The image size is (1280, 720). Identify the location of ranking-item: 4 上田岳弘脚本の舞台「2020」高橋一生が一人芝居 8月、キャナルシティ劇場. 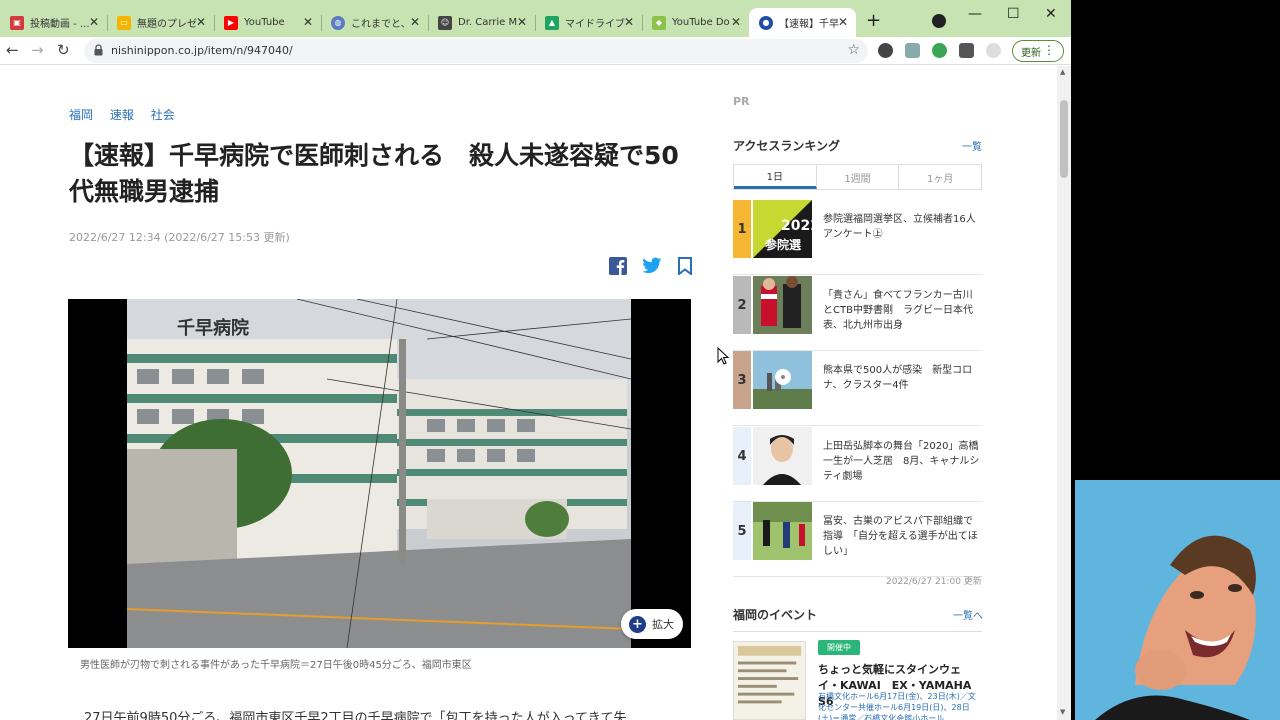
(857, 464).